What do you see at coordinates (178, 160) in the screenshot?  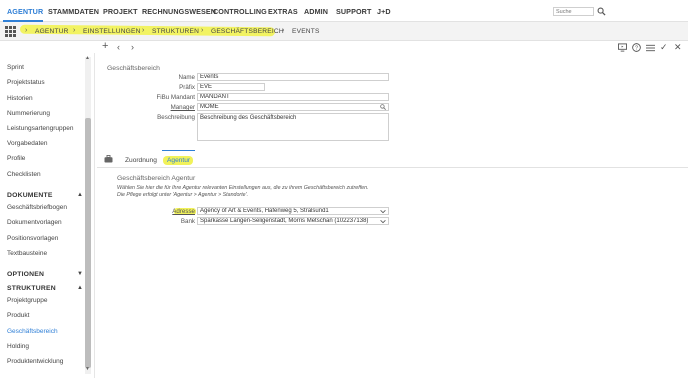 I see `tab-agentur: Agentur` at bounding box center [178, 160].